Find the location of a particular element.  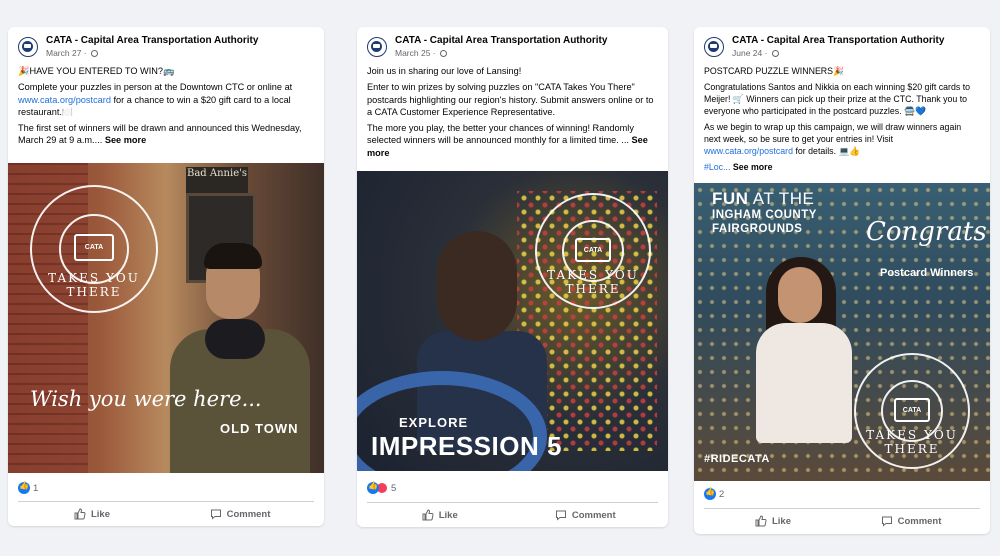

post-meta: June 24 · is located at coordinates (755, 53).